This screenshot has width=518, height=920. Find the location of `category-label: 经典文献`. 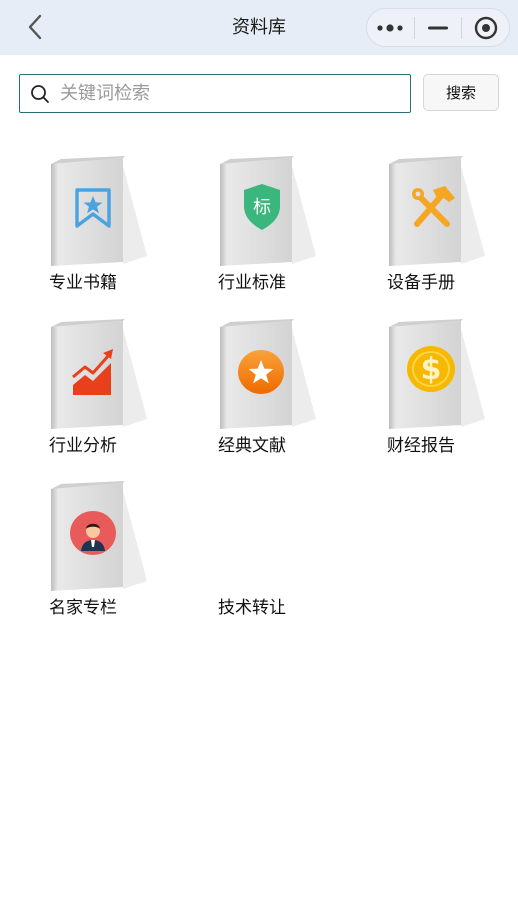

category-label: 经典文献 is located at coordinates (252, 446).